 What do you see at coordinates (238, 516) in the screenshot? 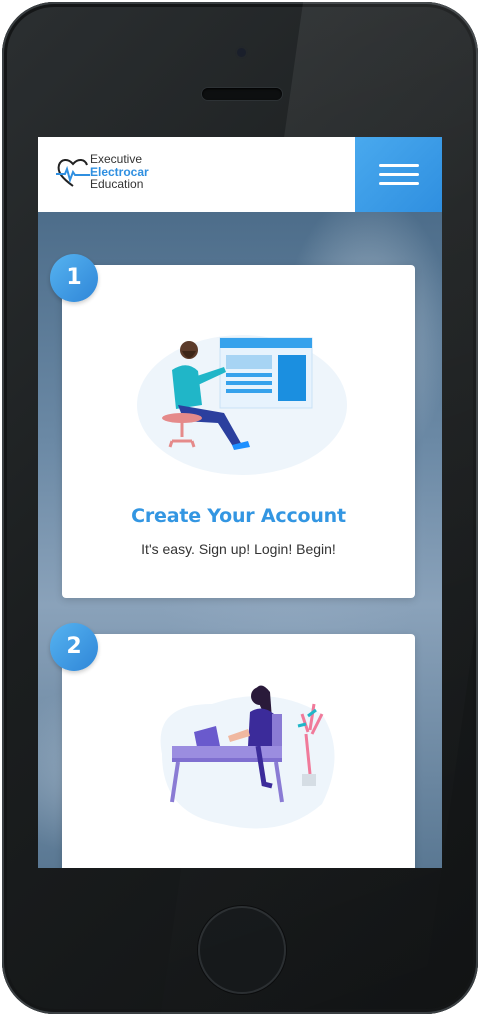
I see `step-1-title: Create Your Account` at bounding box center [238, 516].